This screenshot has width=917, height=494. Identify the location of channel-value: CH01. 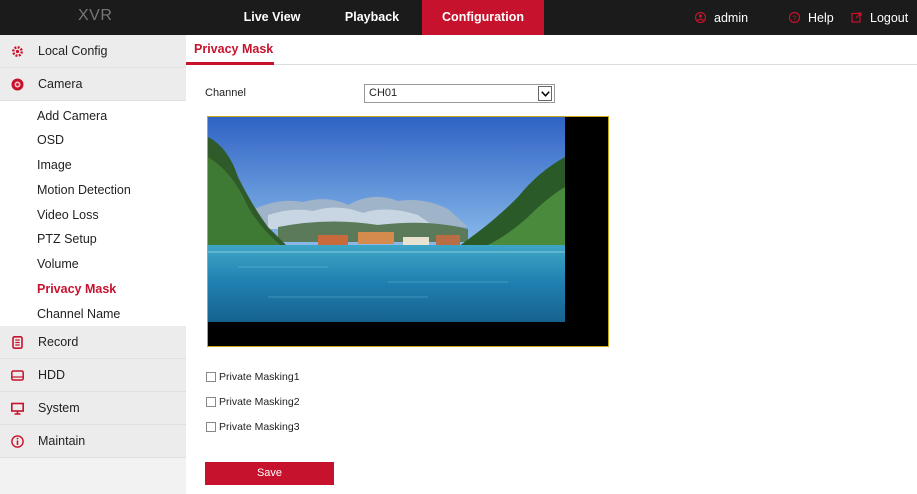
(383, 93).